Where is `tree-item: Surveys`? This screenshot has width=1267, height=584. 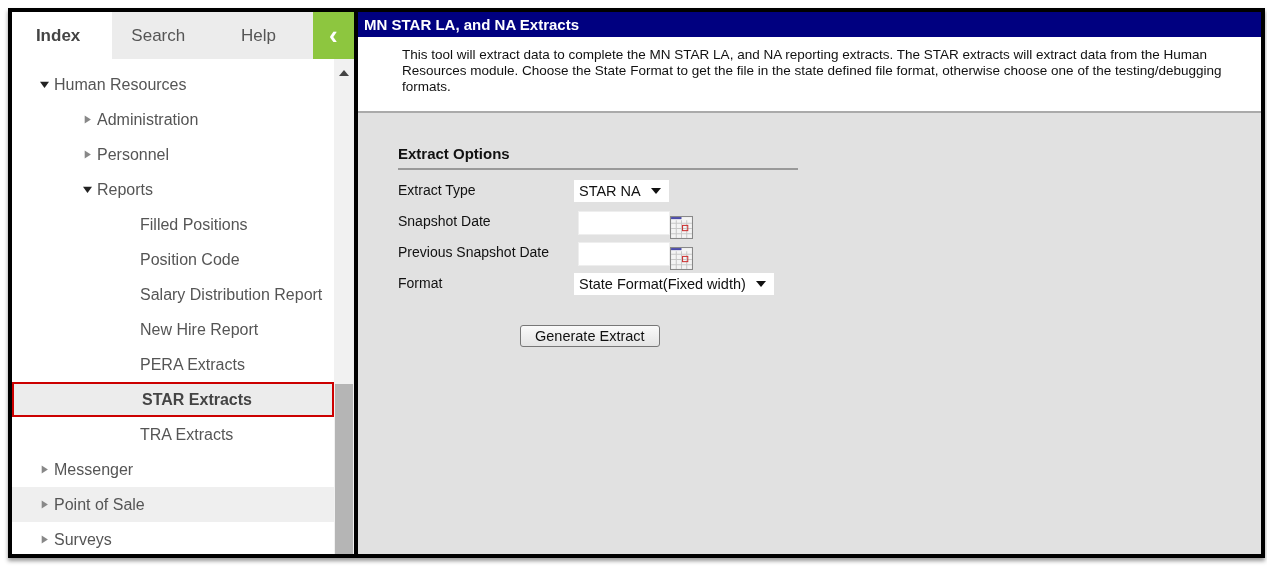
tree-item: Surveys is located at coordinates (173, 538).